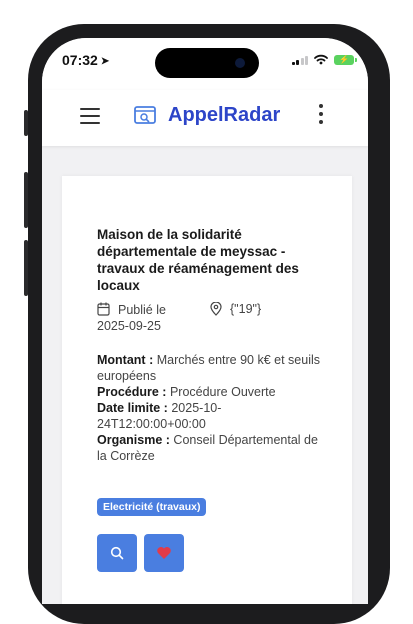 The image size is (413, 624). Describe the element at coordinates (129, 326) in the screenshot. I see `published-date: 2025-09-25` at that location.